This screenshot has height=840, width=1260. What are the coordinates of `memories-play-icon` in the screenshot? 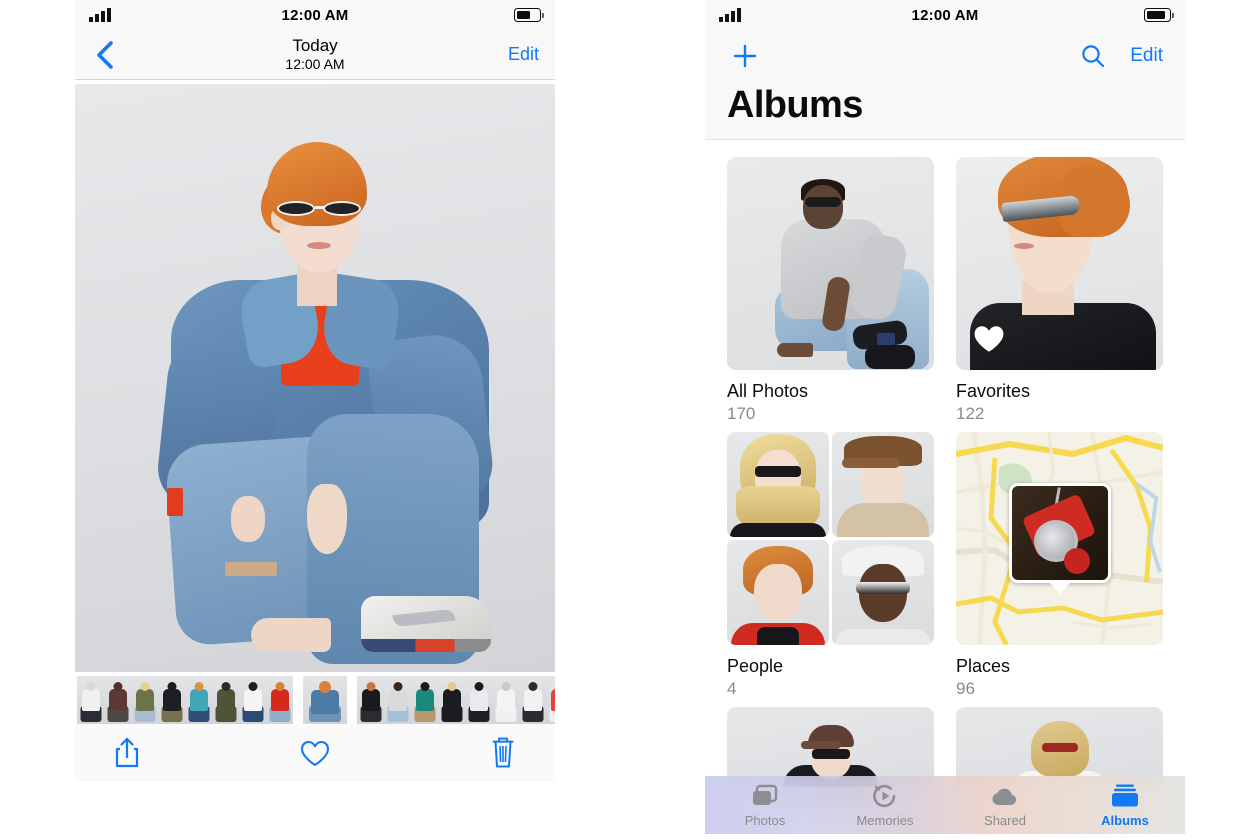 It's located at (885, 796).